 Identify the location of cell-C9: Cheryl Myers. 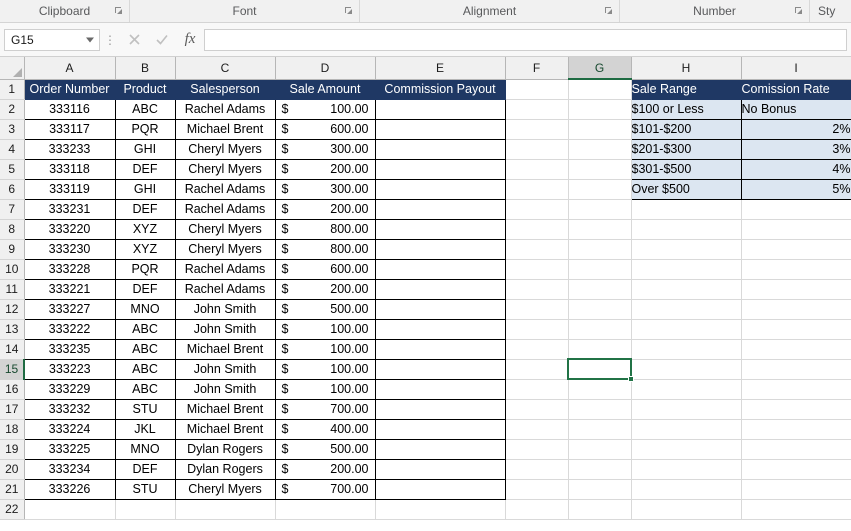
(225, 249).